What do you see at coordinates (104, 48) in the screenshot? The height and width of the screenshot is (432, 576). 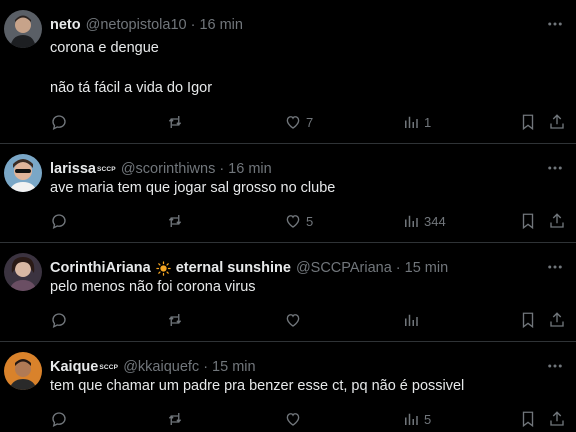 I see `tweet-text-line: corona e dengue` at bounding box center [104, 48].